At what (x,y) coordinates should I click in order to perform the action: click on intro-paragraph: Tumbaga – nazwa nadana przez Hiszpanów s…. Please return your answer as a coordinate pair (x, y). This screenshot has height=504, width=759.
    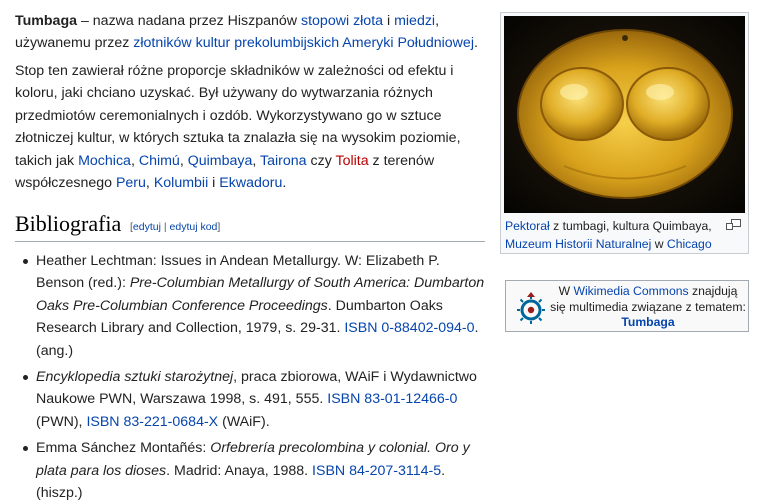
    Looking at the image, I should click on (250, 32).